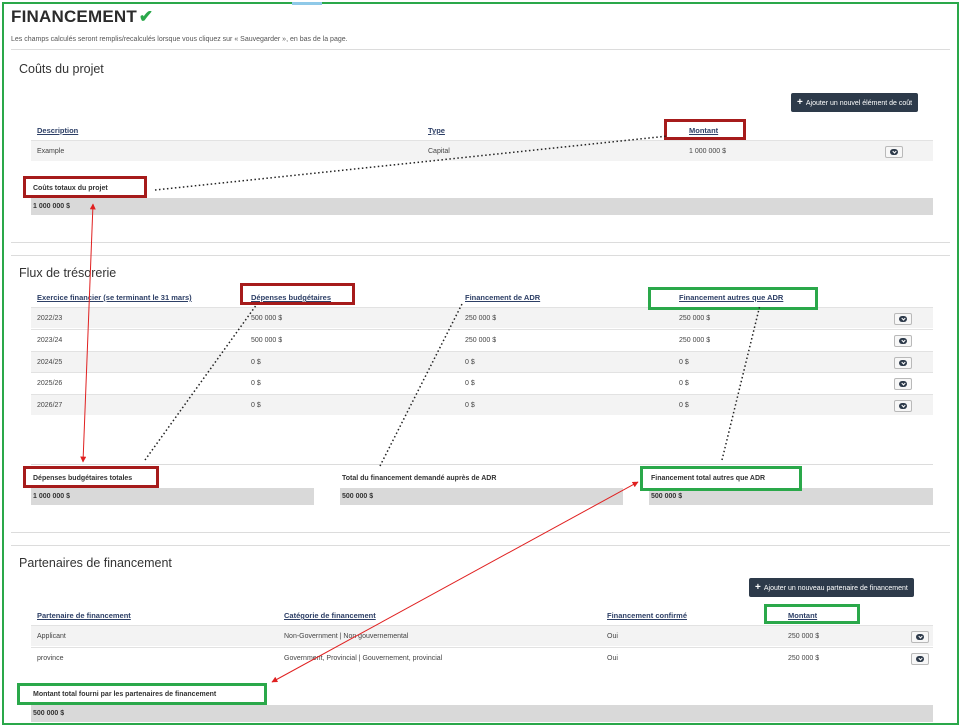  What do you see at coordinates (57, 130) in the screenshot?
I see `col-description: Description` at bounding box center [57, 130].